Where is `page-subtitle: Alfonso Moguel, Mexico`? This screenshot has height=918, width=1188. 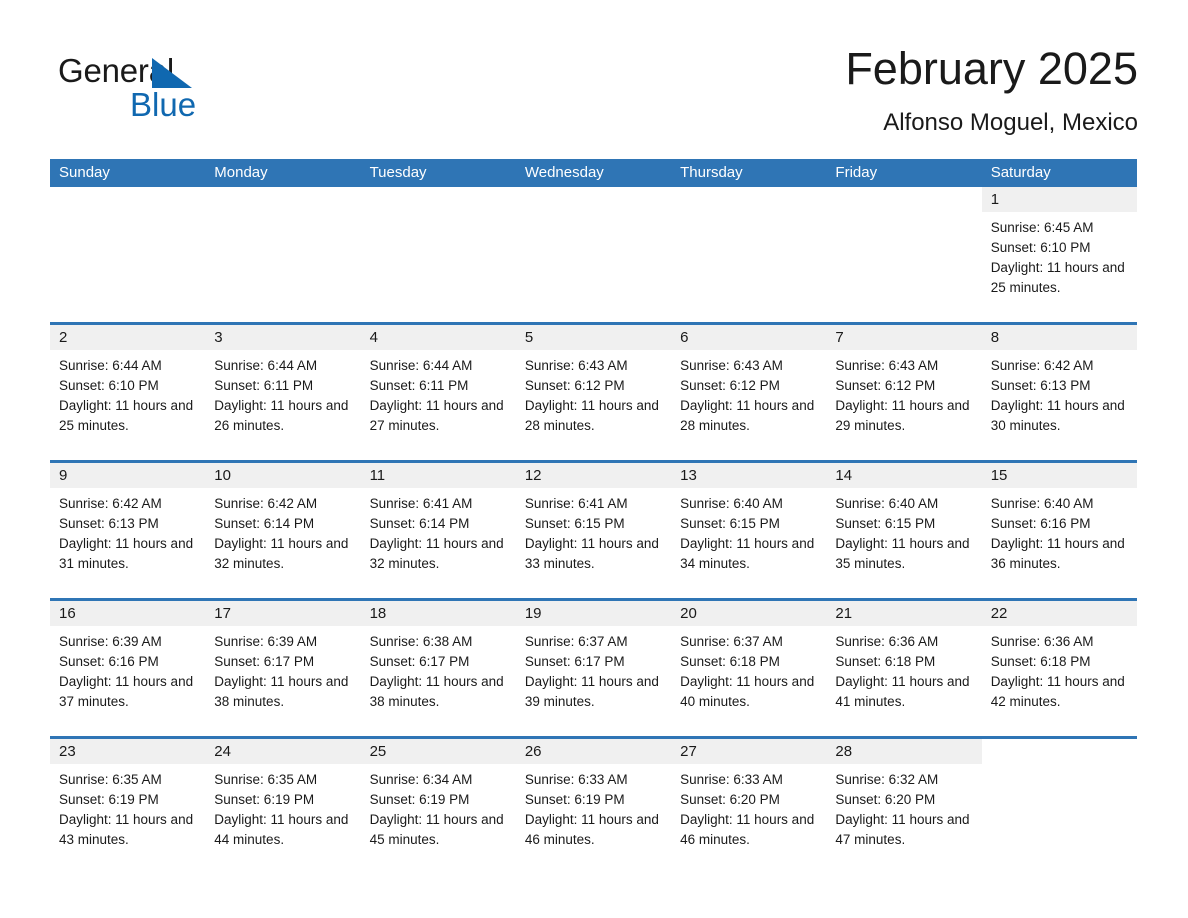 page-subtitle: Alfonso Moguel, Mexico is located at coordinates (1010, 122).